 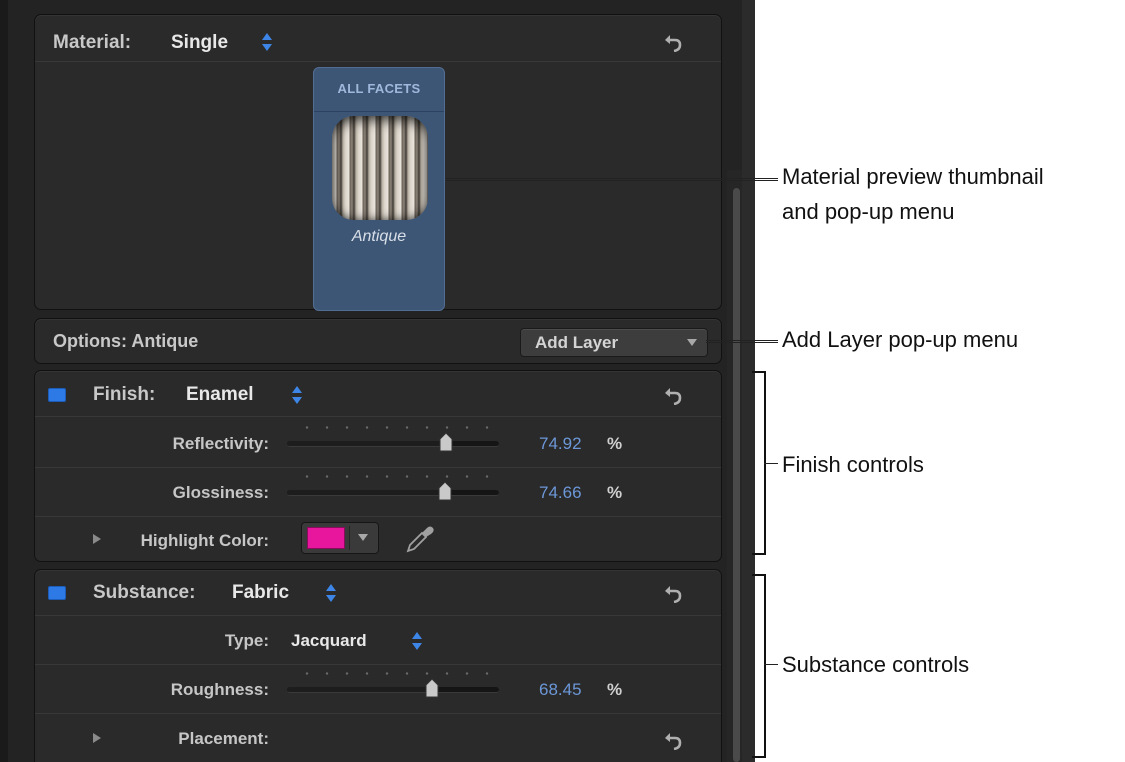 I want to click on glossiness-unit: %, so click(x=615, y=492).